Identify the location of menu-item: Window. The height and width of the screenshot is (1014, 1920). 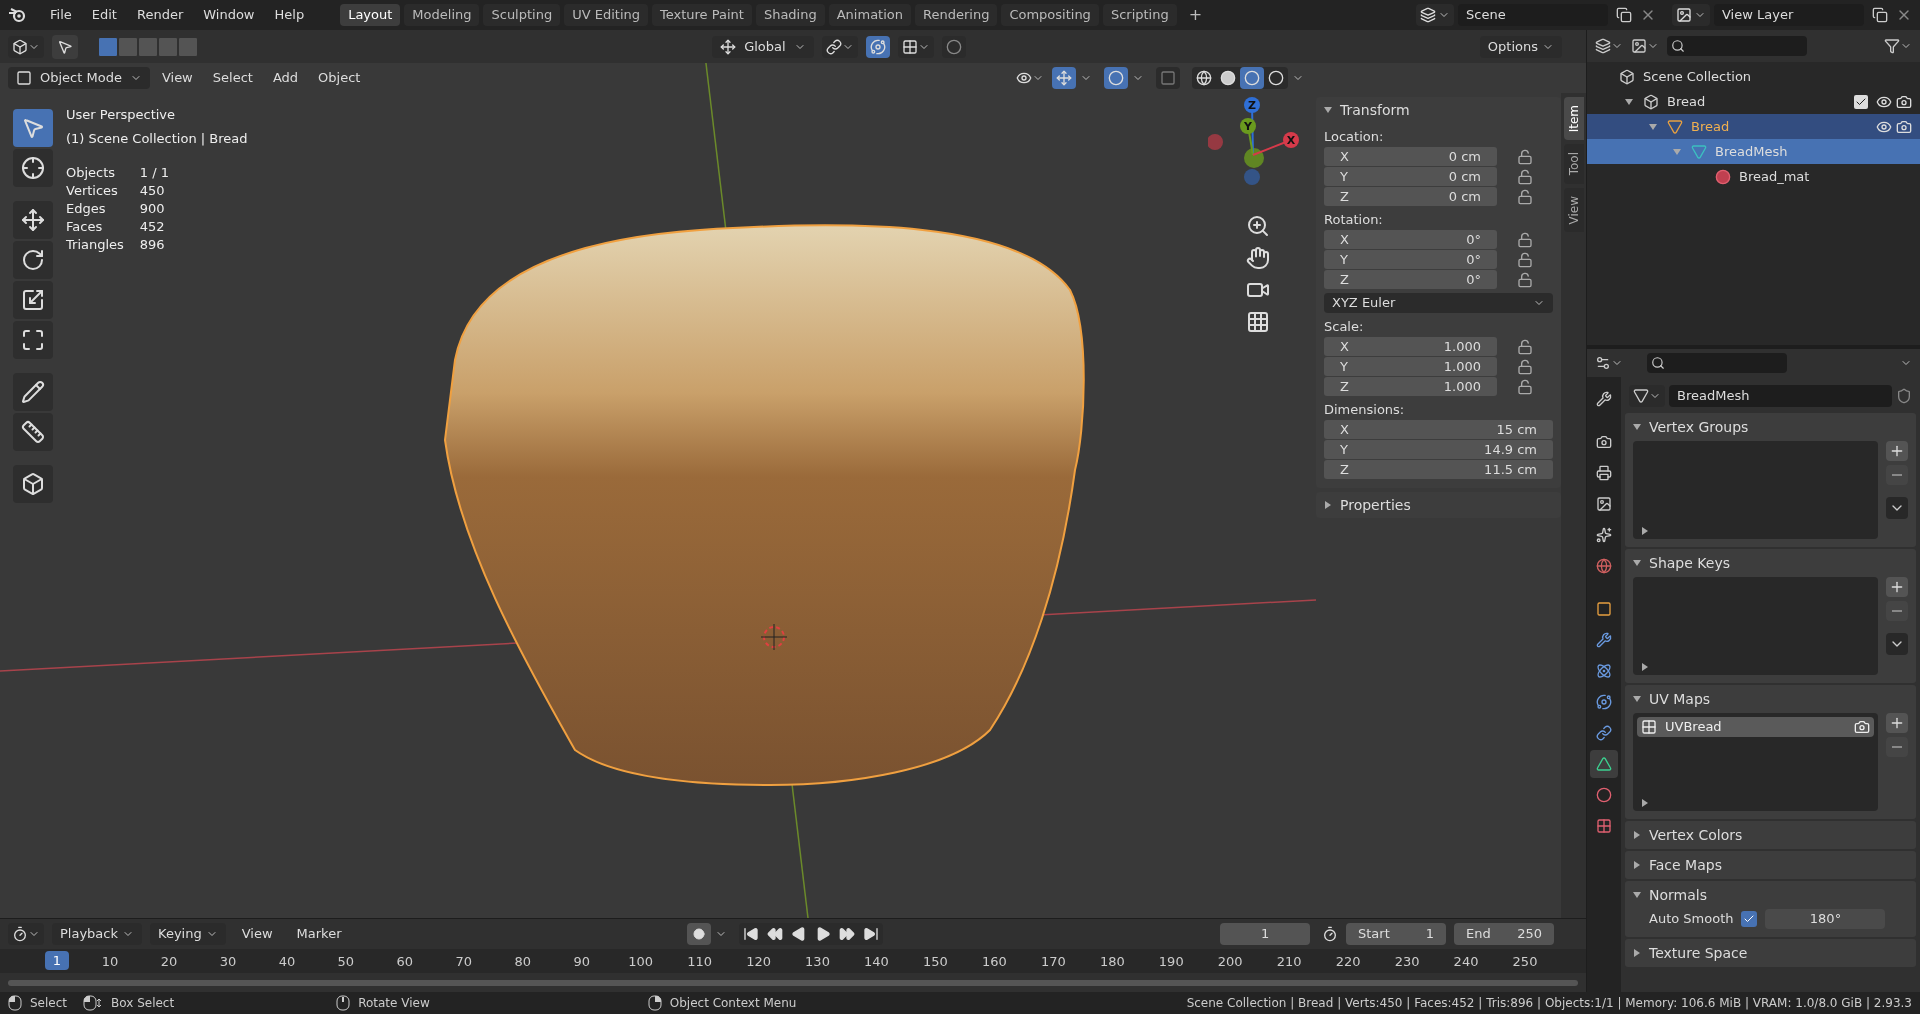
(229, 15).